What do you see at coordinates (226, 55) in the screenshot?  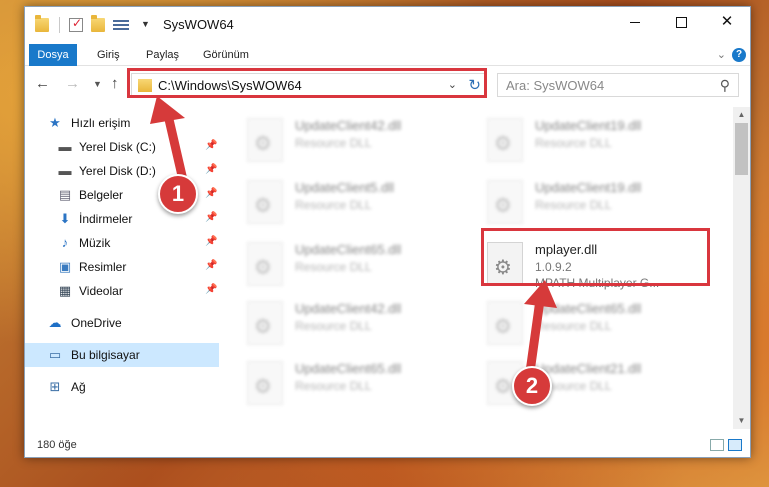 I see `tab-gorunum: Görünüm` at bounding box center [226, 55].